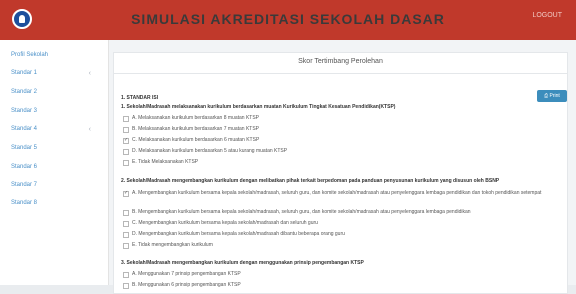 The image size is (576, 294). I want to click on sidebar-item-label: Profil Sekolah, so click(30, 55).